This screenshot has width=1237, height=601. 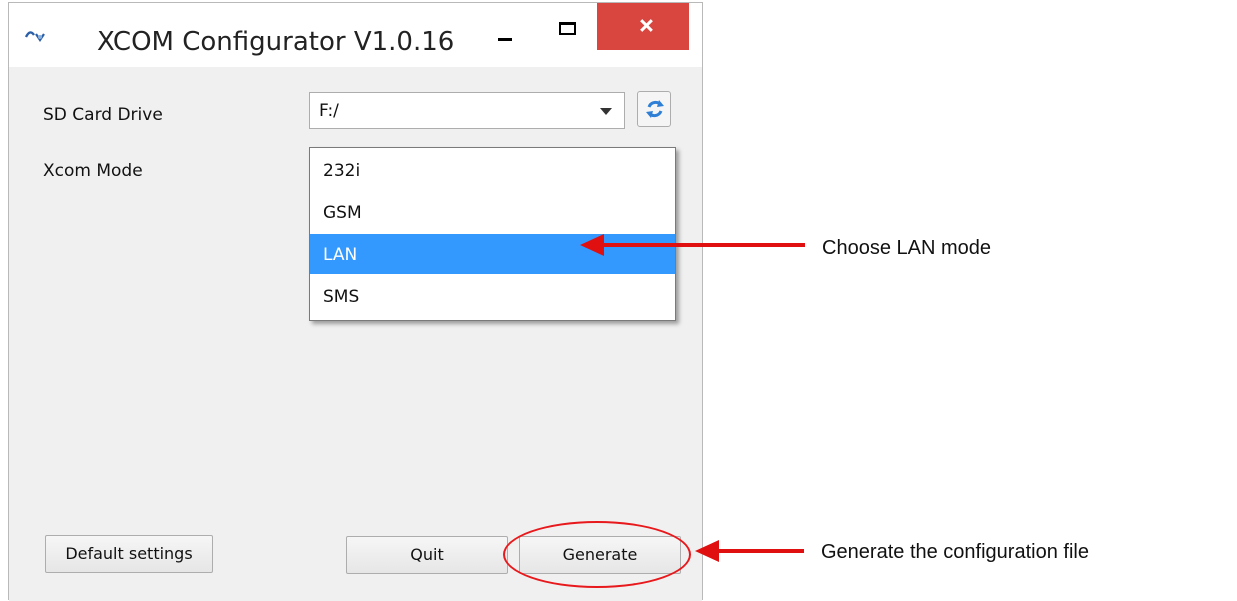 I want to click on generate-highlight-ellipse, so click(x=597, y=554).